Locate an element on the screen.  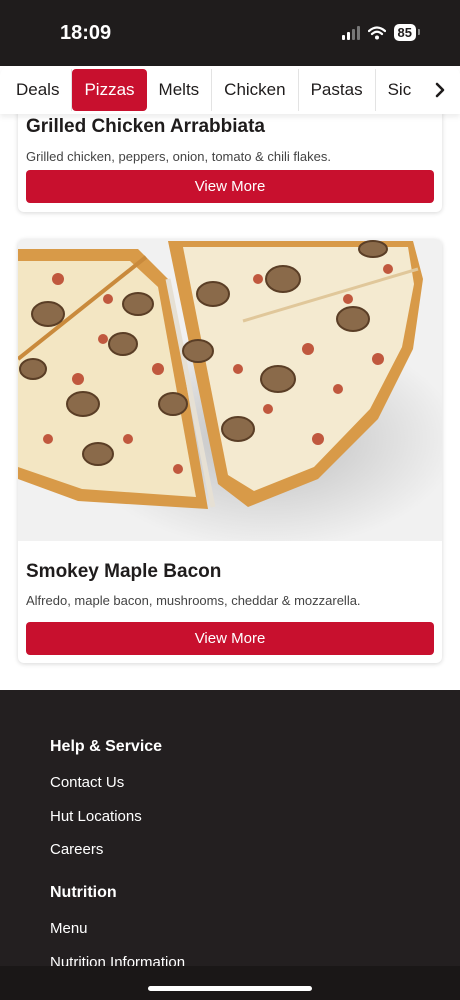
chevron-right-icon is located at coordinates (440, 90).